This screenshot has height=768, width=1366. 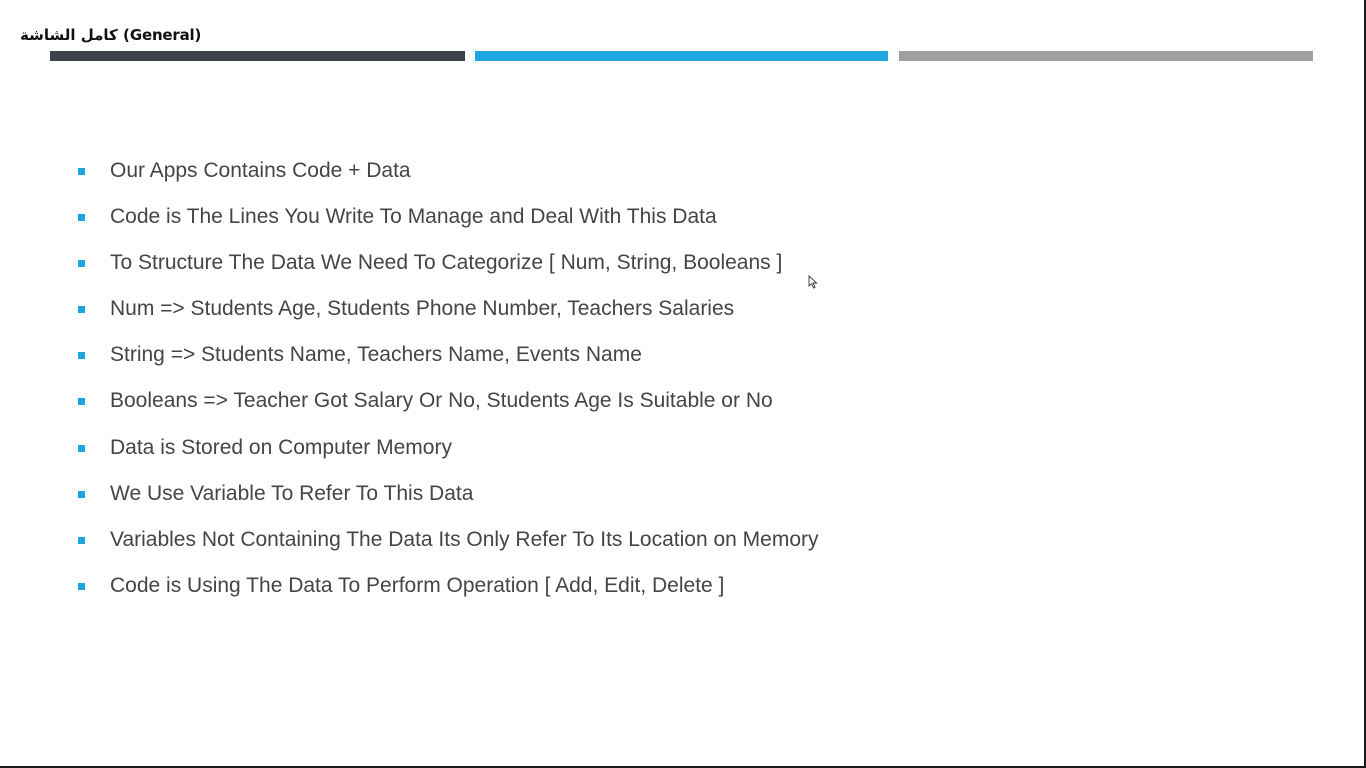 I want to click on window-title: كامل الشاشة (General), so click(x=111, y=35).